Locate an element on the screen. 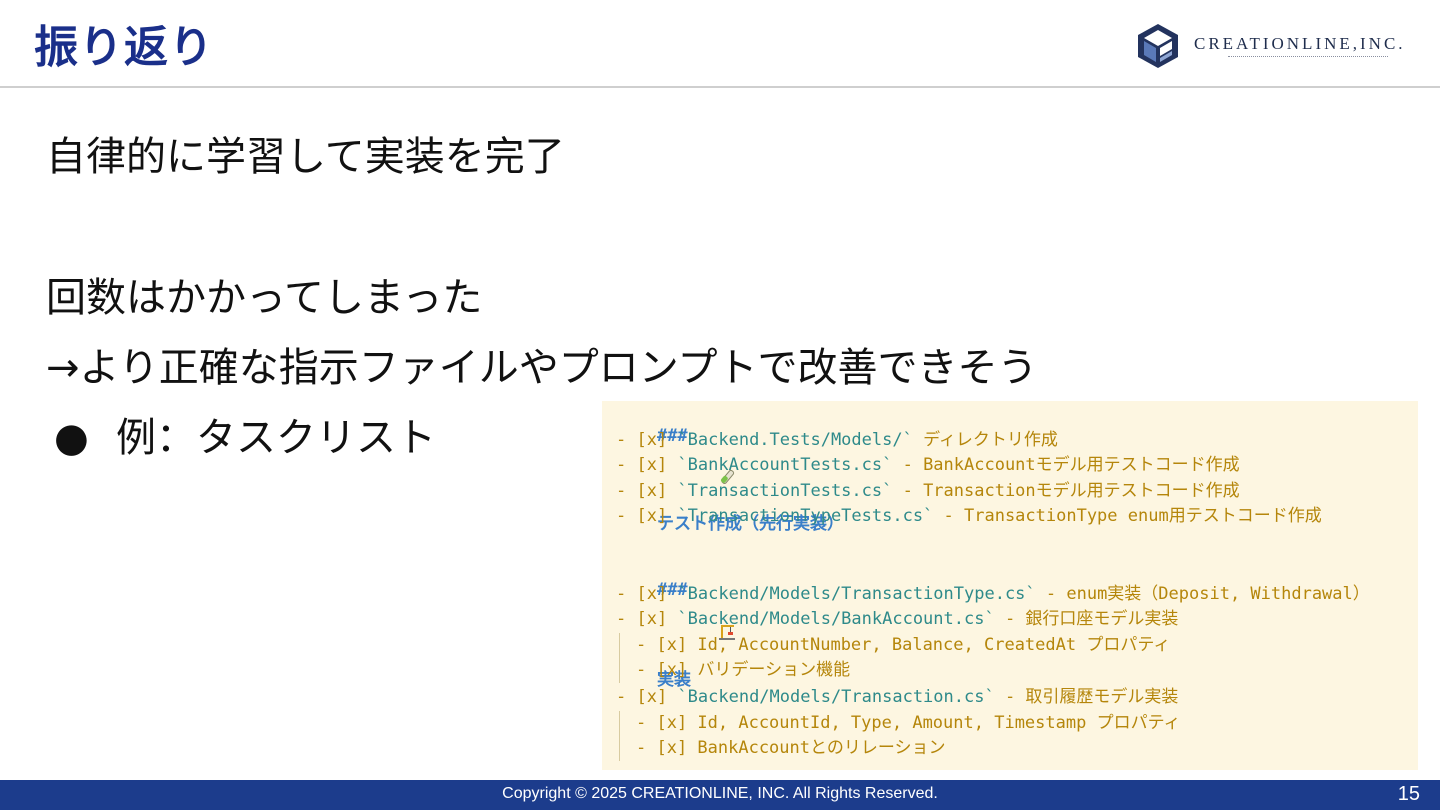 The image size is (1440, 810). creationline-cube-logo-icon is located at coordinates (1158, 46).